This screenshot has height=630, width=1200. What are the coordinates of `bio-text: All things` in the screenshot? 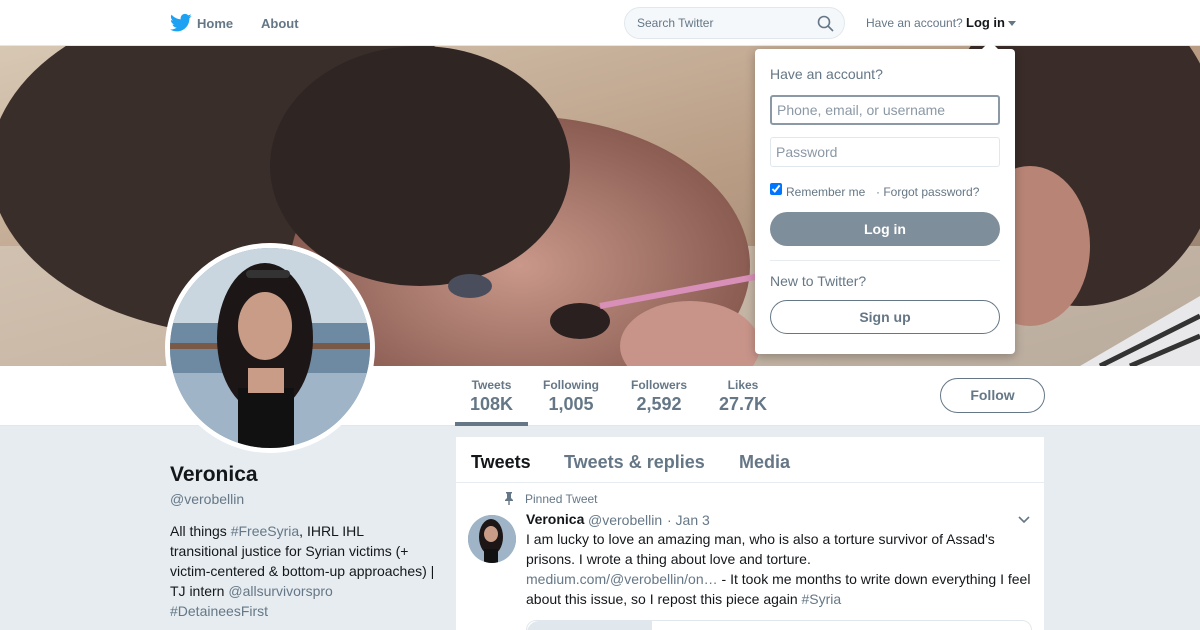 It's located at (200, 531).